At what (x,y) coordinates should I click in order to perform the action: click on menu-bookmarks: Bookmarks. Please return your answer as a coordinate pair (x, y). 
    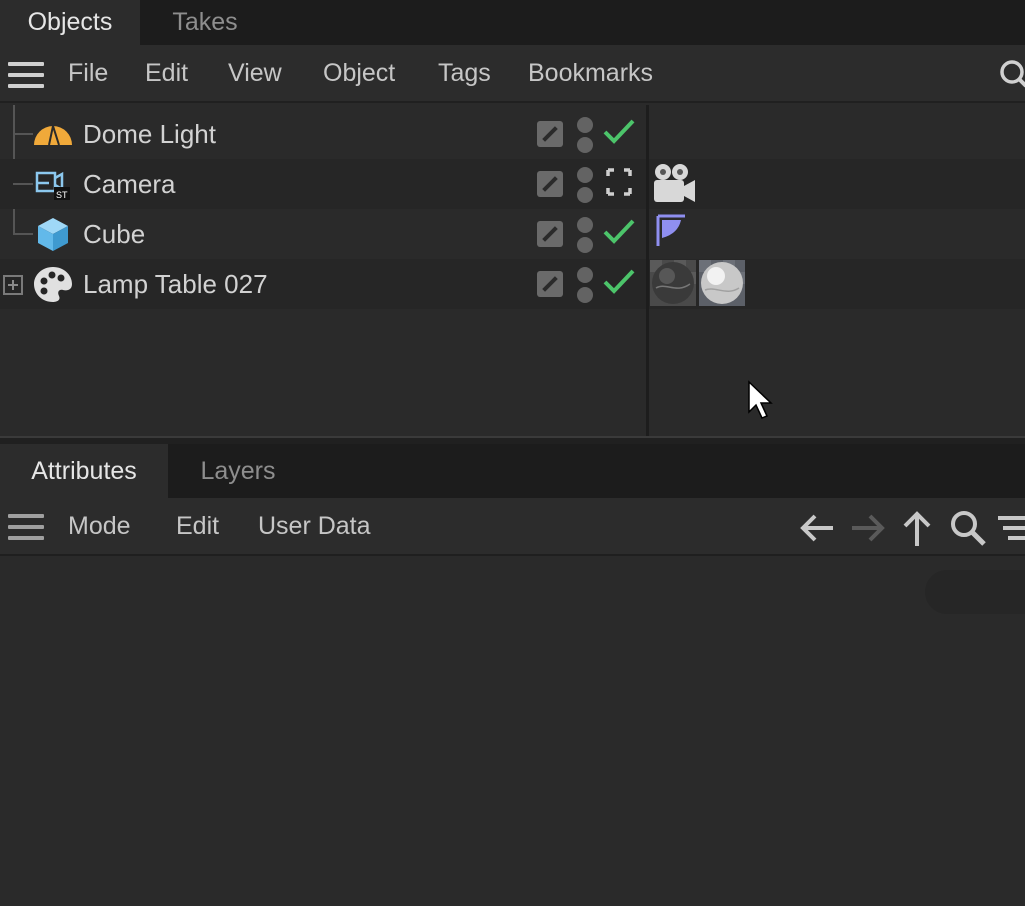
    Looking at the image, I should click on (590, 73).